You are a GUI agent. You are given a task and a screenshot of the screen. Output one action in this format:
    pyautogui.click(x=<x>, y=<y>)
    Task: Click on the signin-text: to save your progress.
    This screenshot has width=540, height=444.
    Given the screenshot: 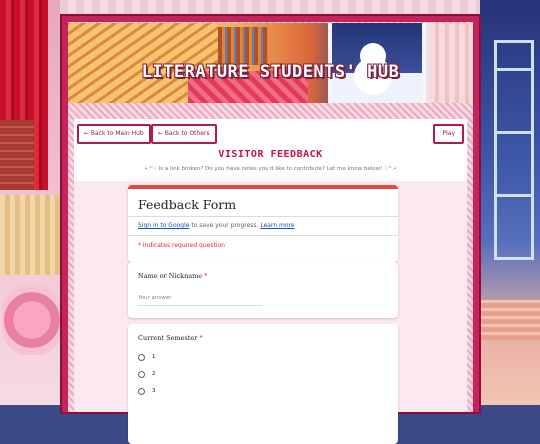 What is the action you would take?
    pyautogui.click(x=225, y=225)
    